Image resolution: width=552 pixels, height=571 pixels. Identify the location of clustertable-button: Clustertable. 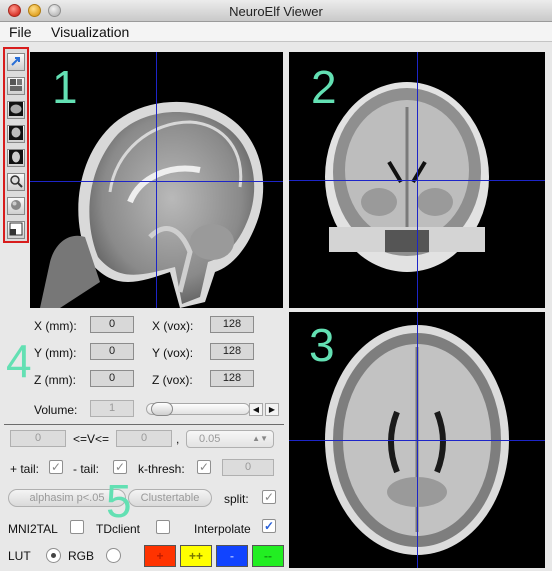
(170, 498).